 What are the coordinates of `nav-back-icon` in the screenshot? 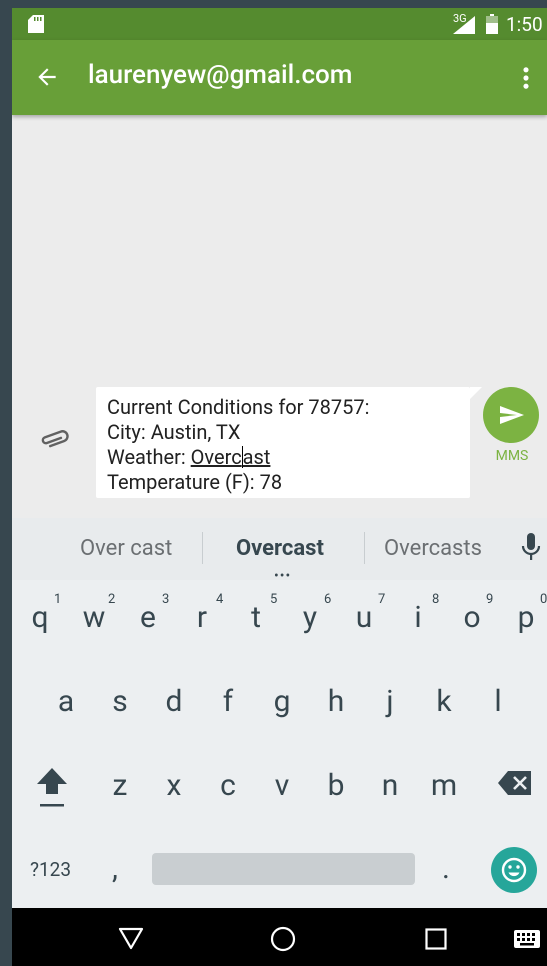 It's located at (131, 938).